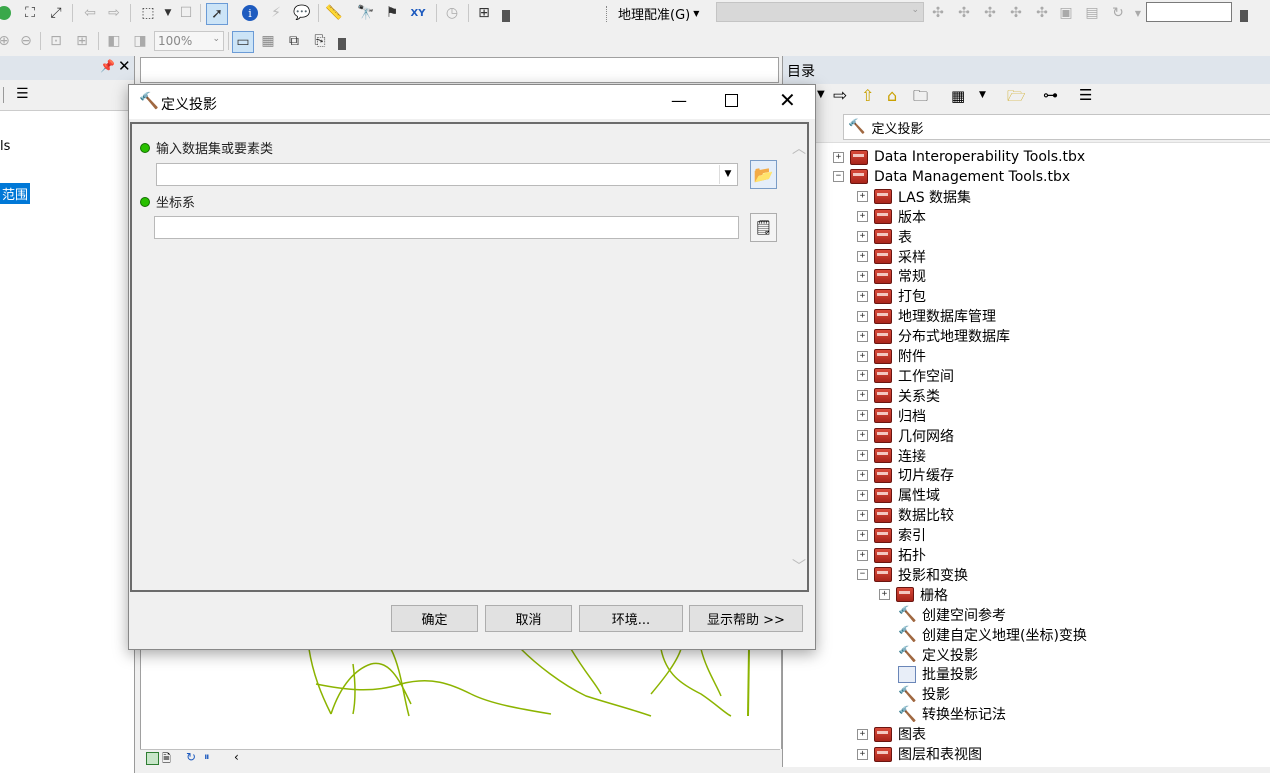  What do you see at coordinates (992, 635) in the screenshot?
I see `tree-item: 🔨 创建自定义地理(坐标)变换` at bounding box center [992, 635].